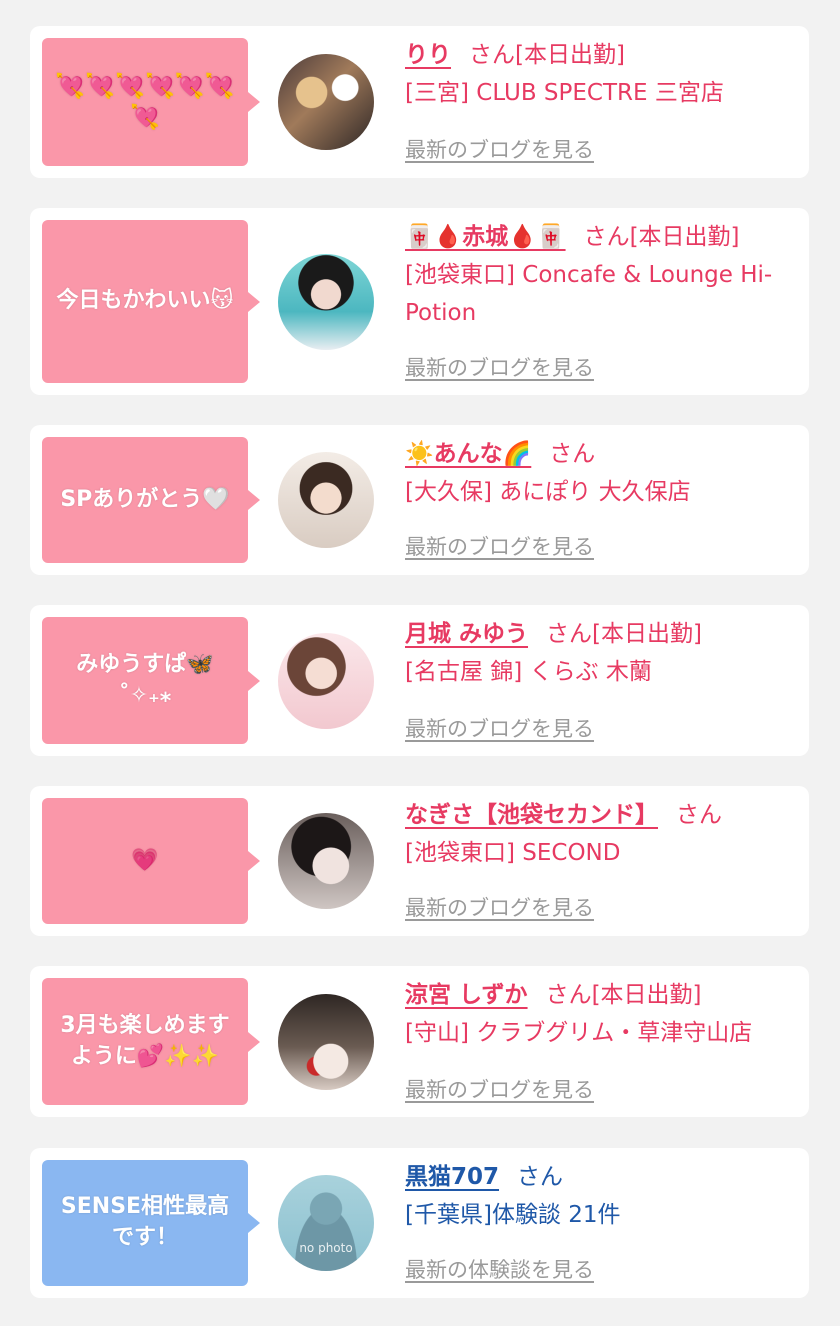 The image size is (840, 1326). I want to click on avatar: no photo, so click(326, 1223).